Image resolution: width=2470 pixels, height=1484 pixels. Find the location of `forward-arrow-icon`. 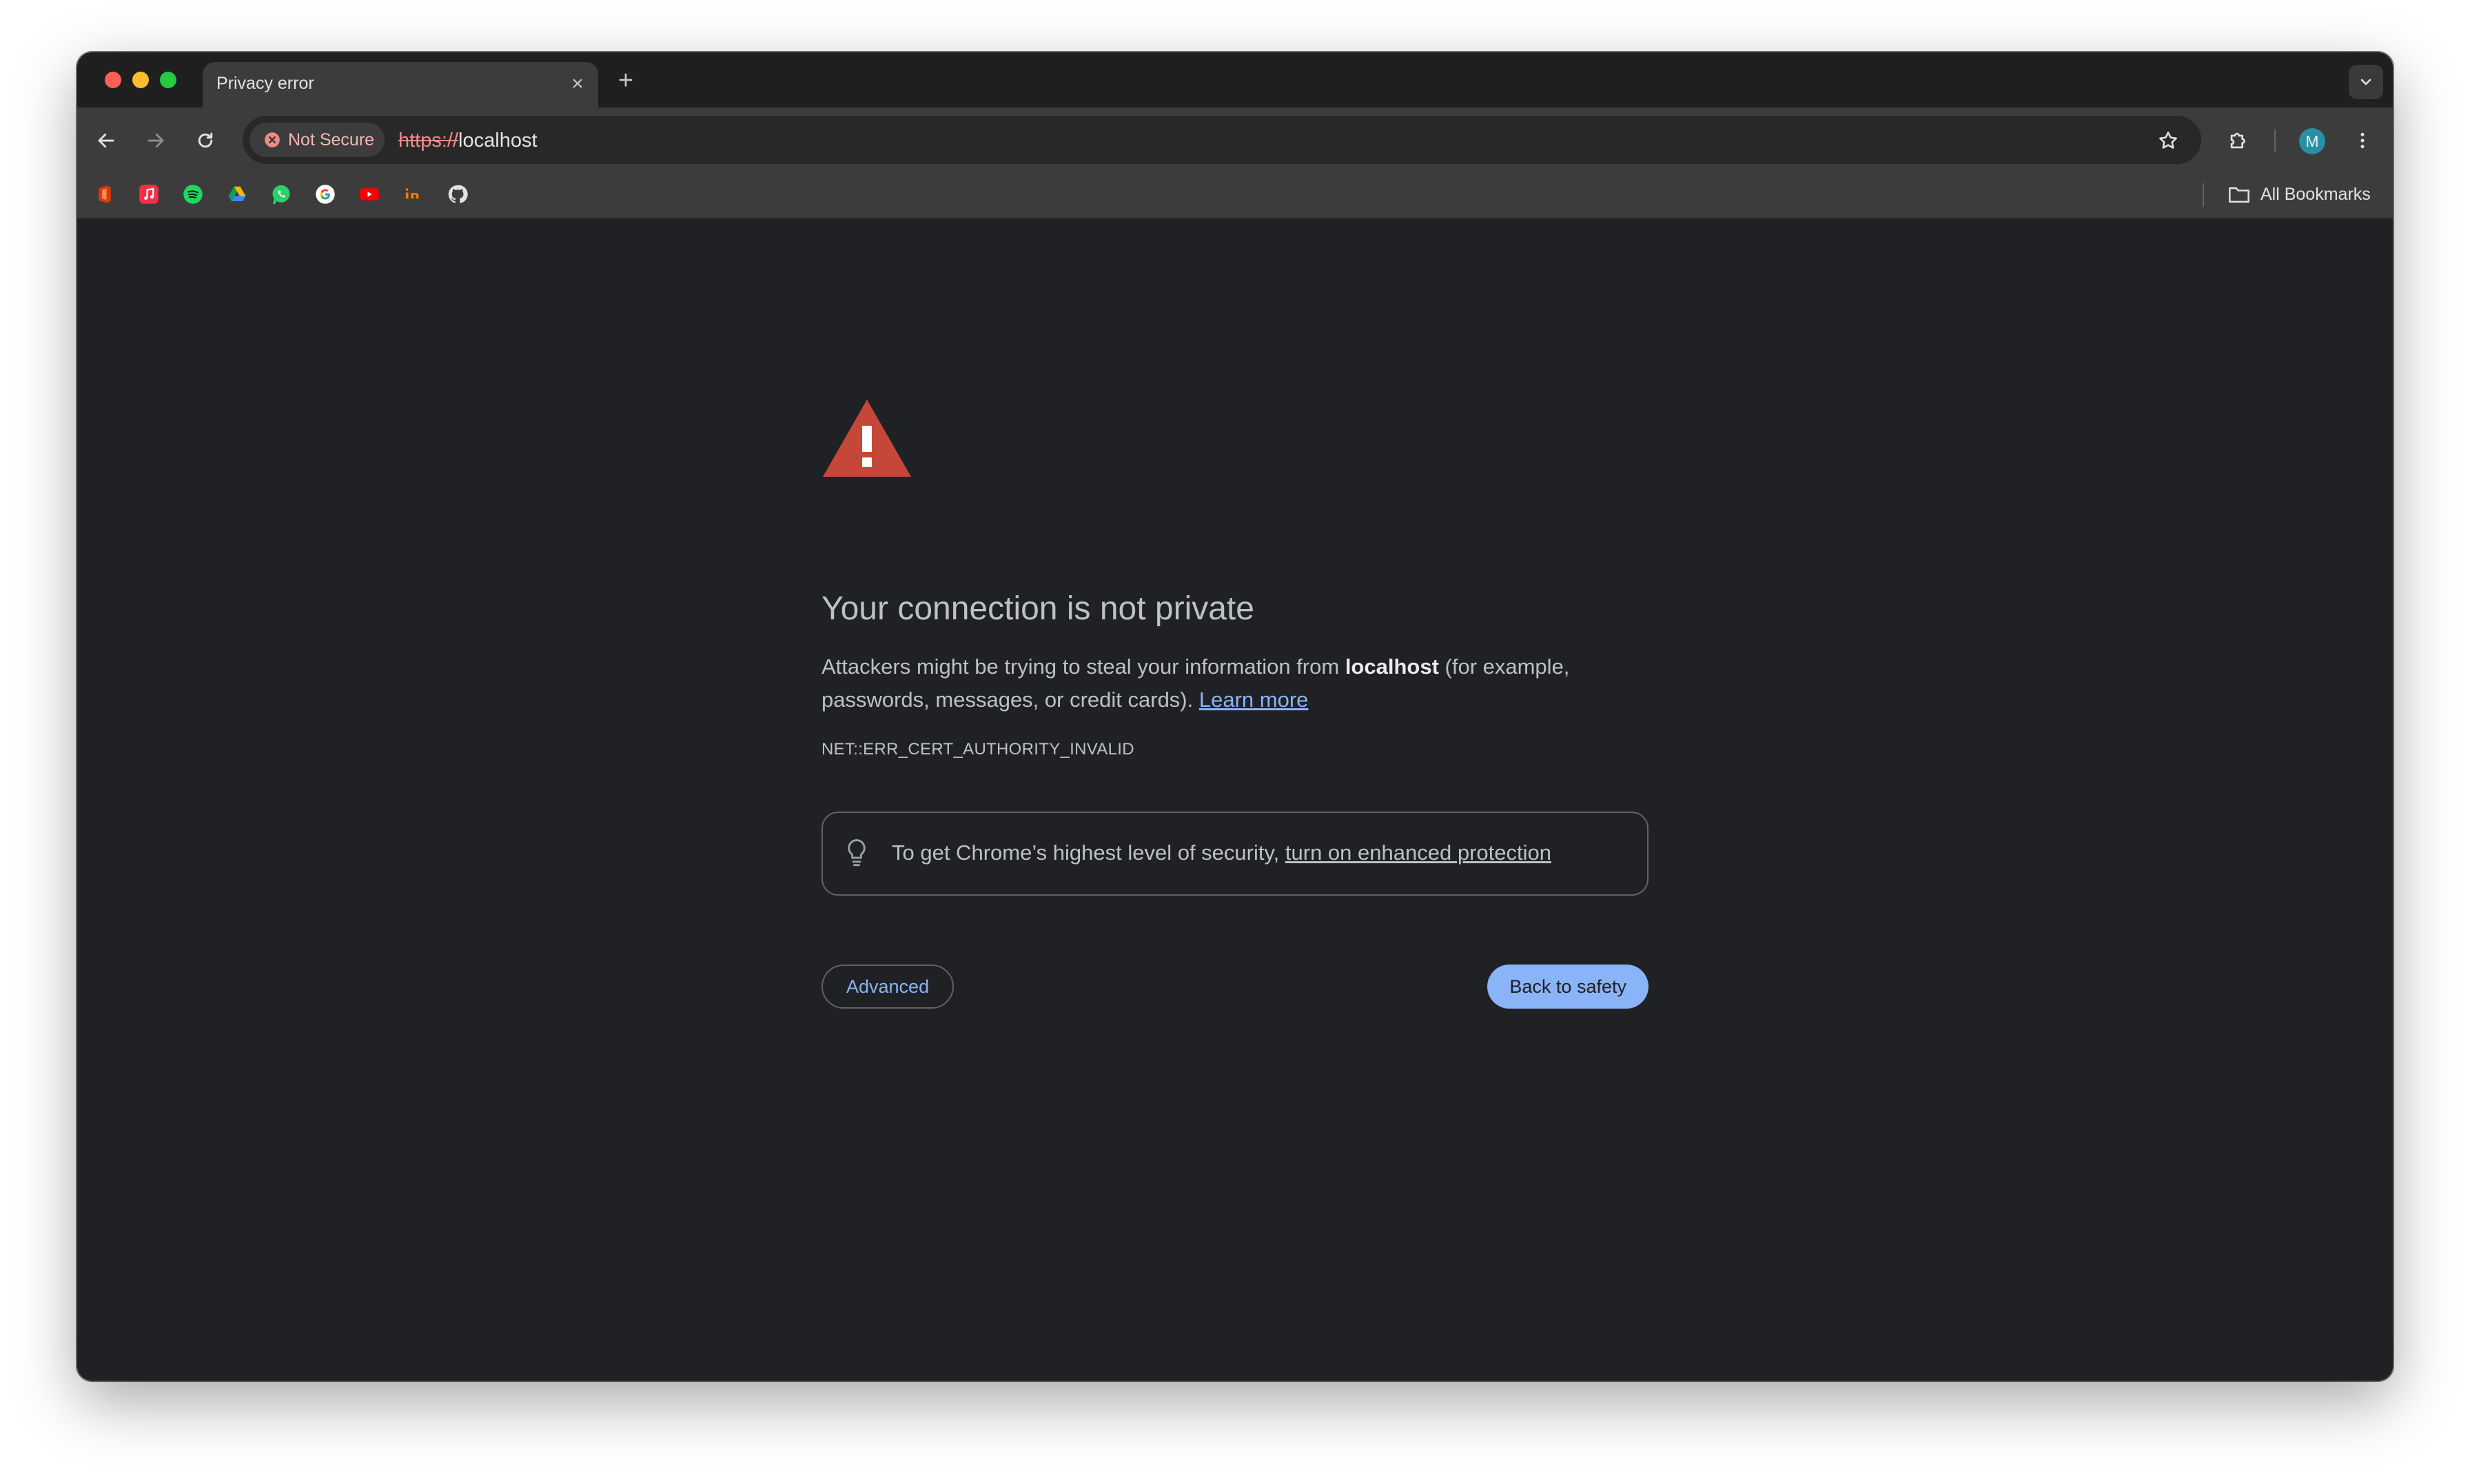

forward-arrow-icon is located at coordinates (155, 140).